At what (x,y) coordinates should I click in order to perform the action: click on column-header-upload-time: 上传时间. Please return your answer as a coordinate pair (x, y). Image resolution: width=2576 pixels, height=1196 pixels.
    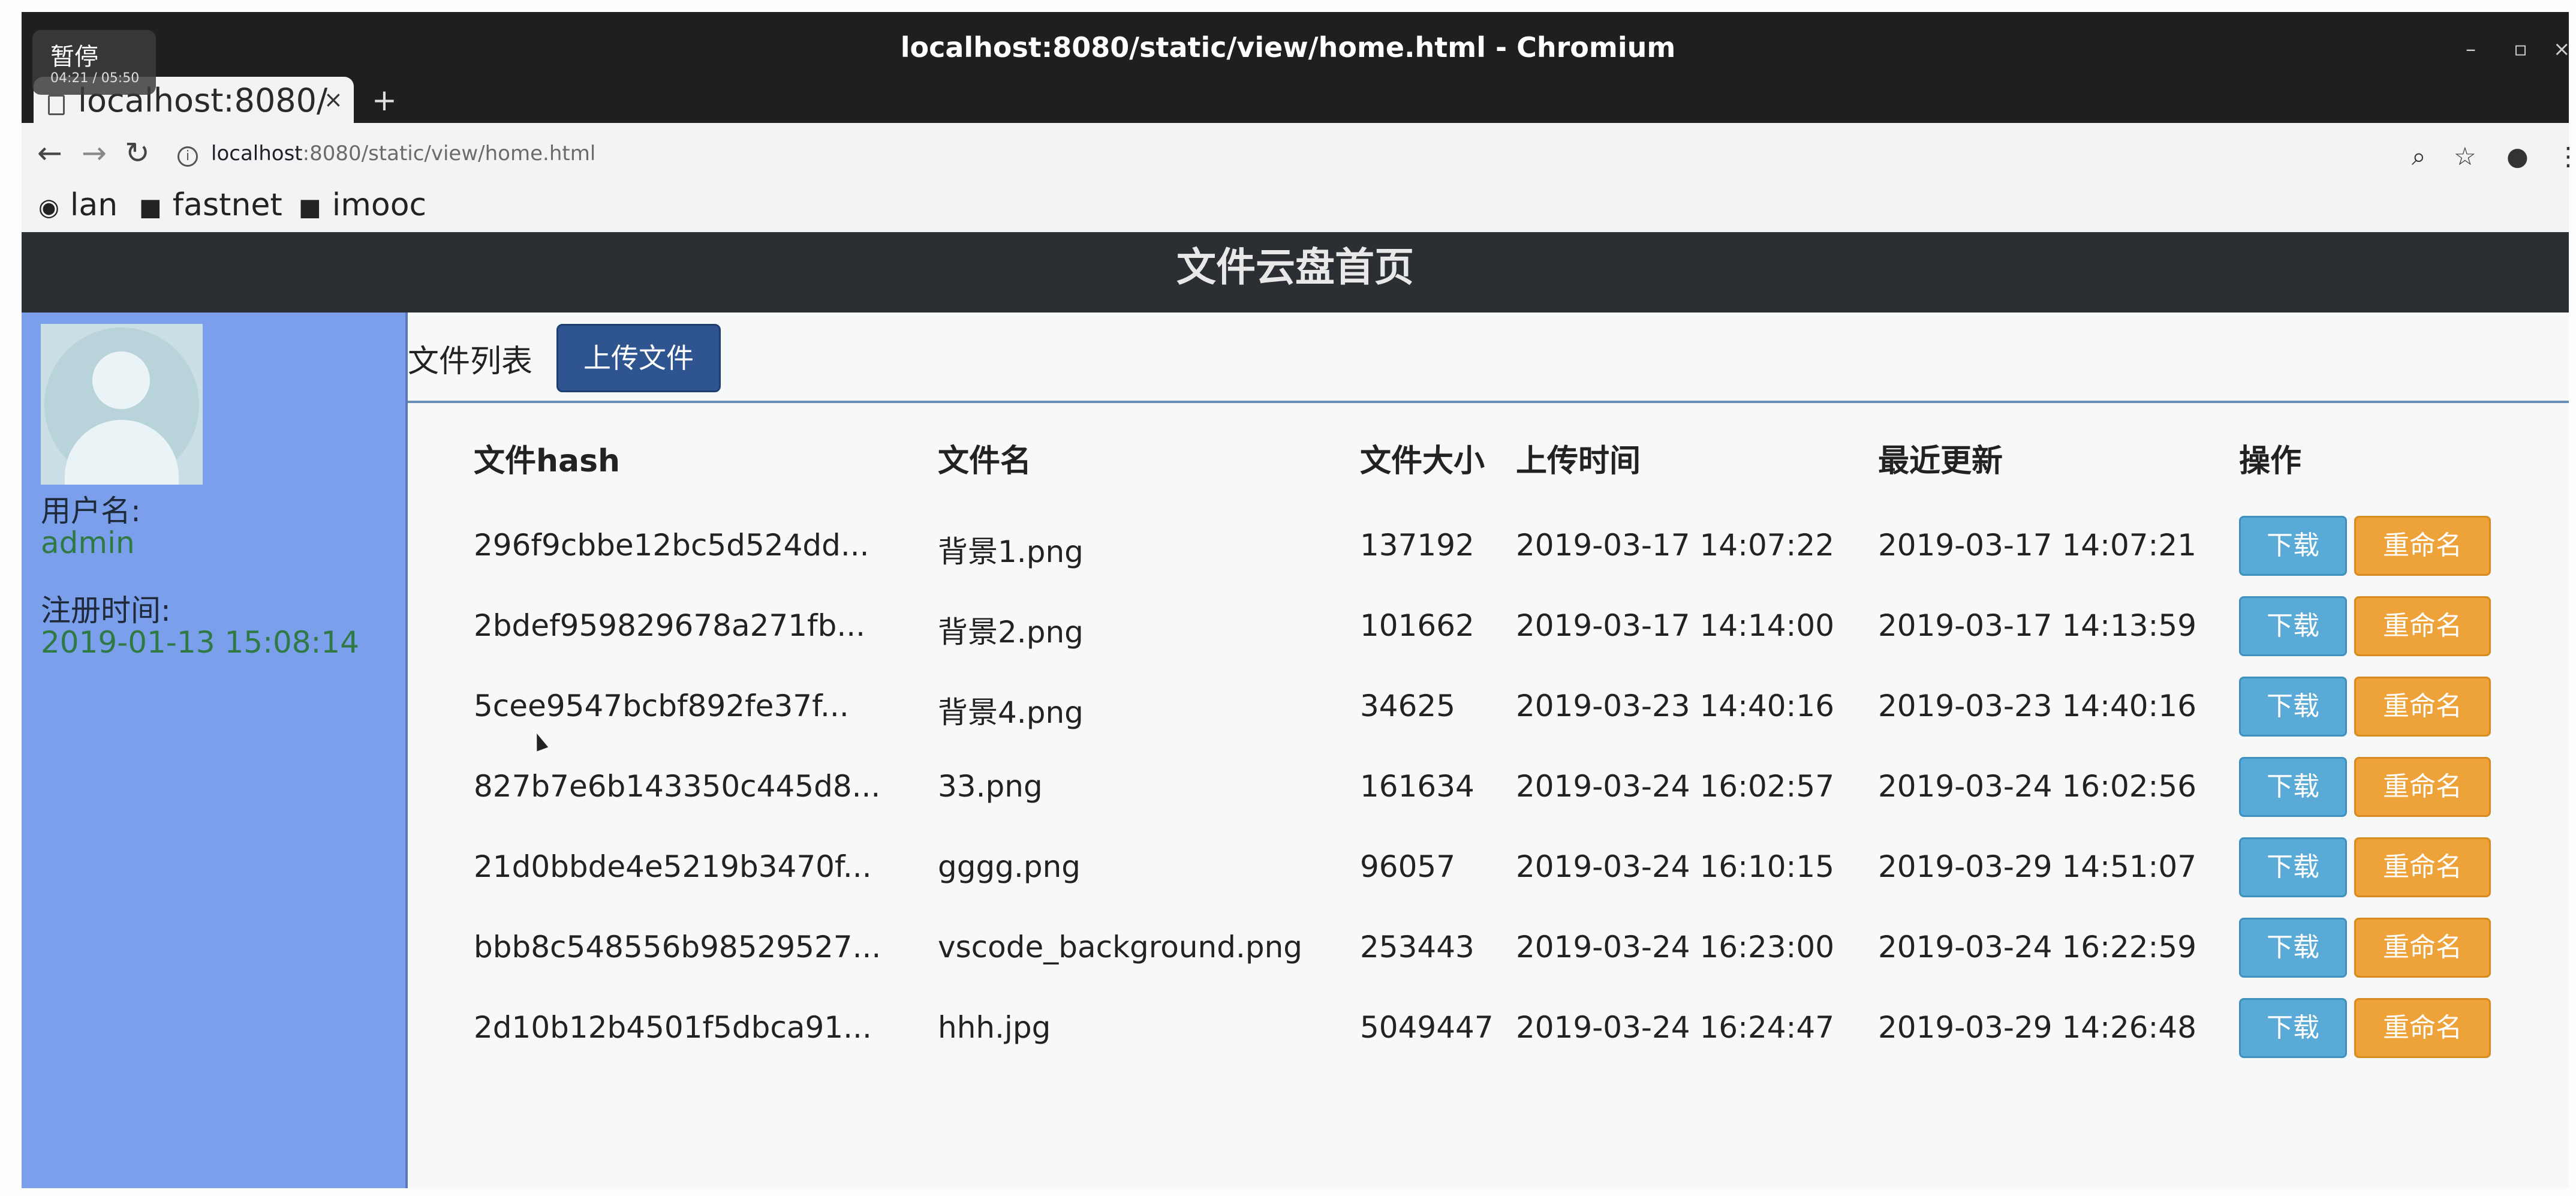
    Looking at the image, I should click on (1579, 461).